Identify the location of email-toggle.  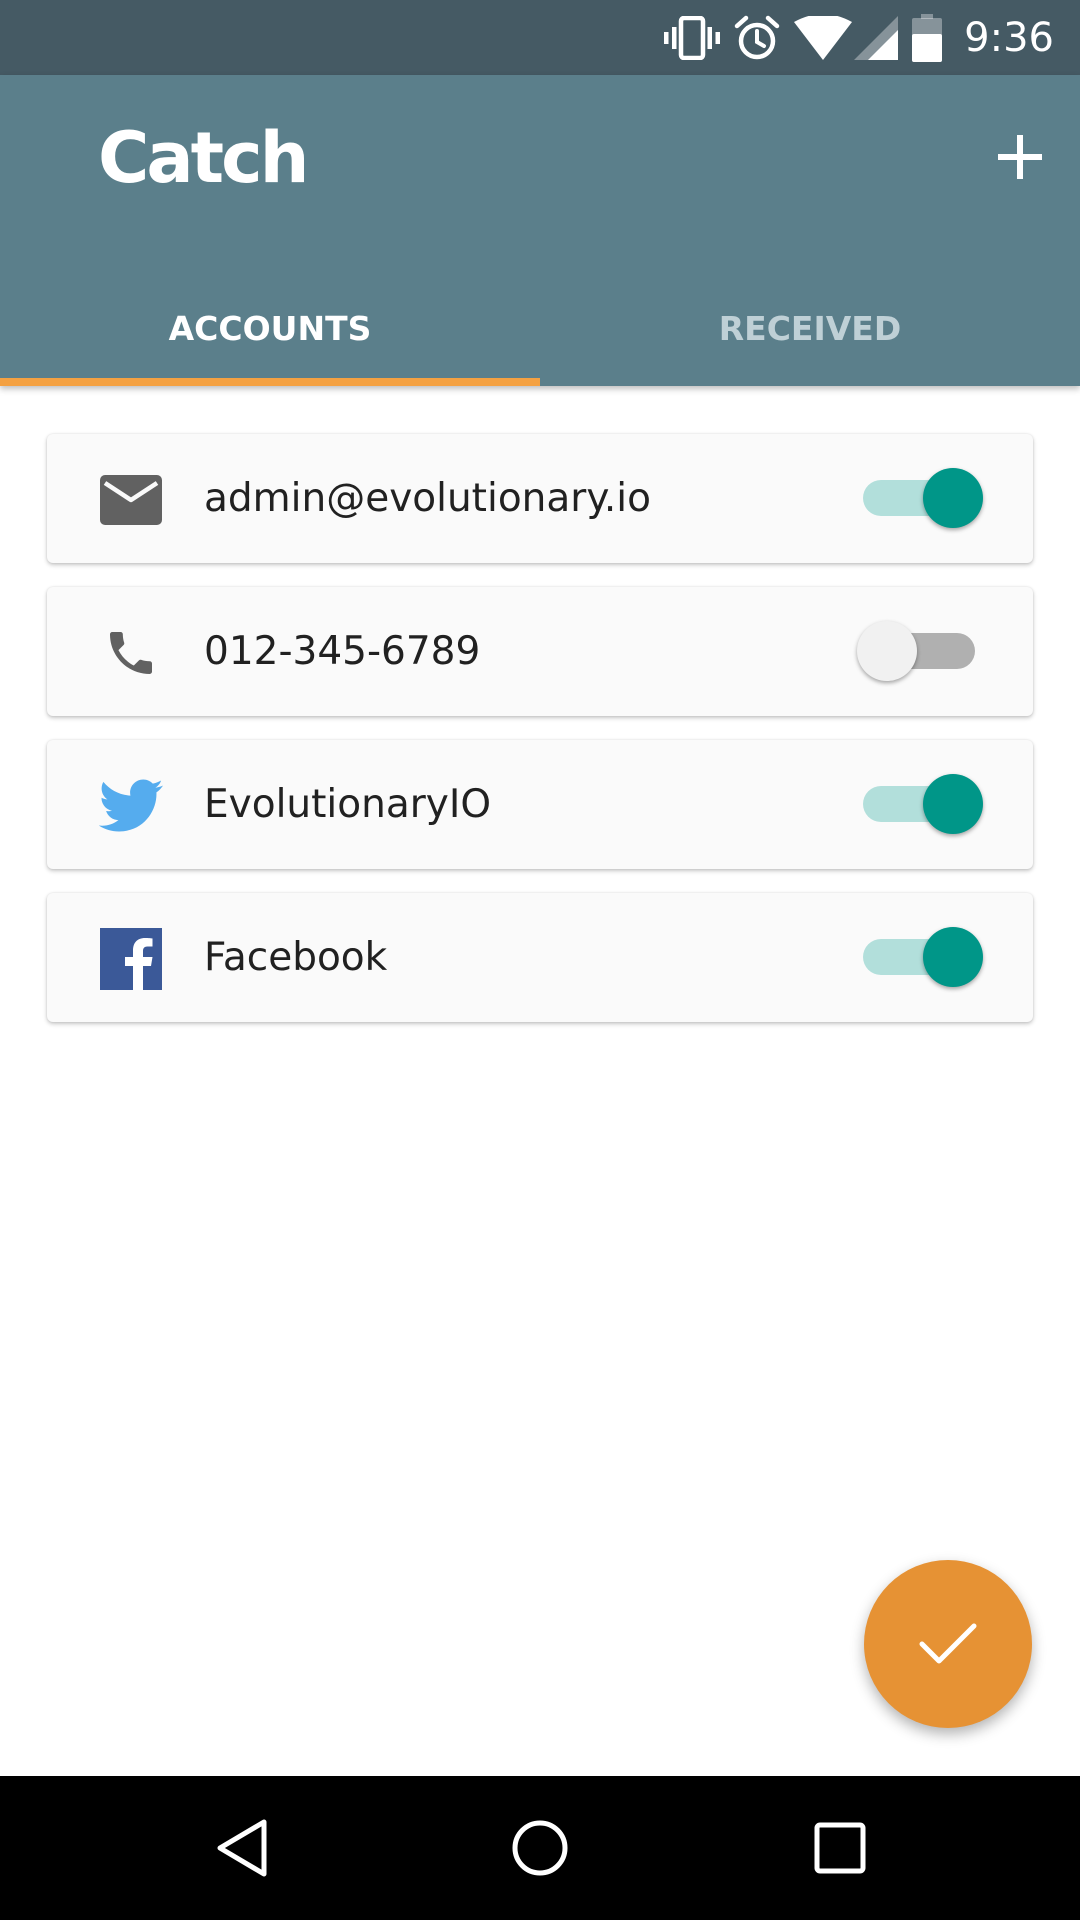
(923, 498).